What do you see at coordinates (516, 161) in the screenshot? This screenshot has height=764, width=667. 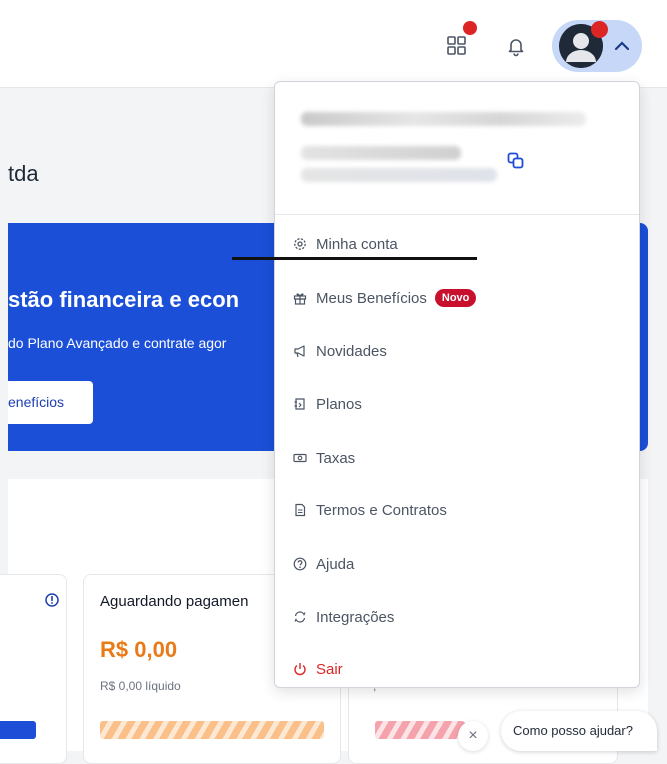 I see `copy-icon` at bounding box center [516, 161].